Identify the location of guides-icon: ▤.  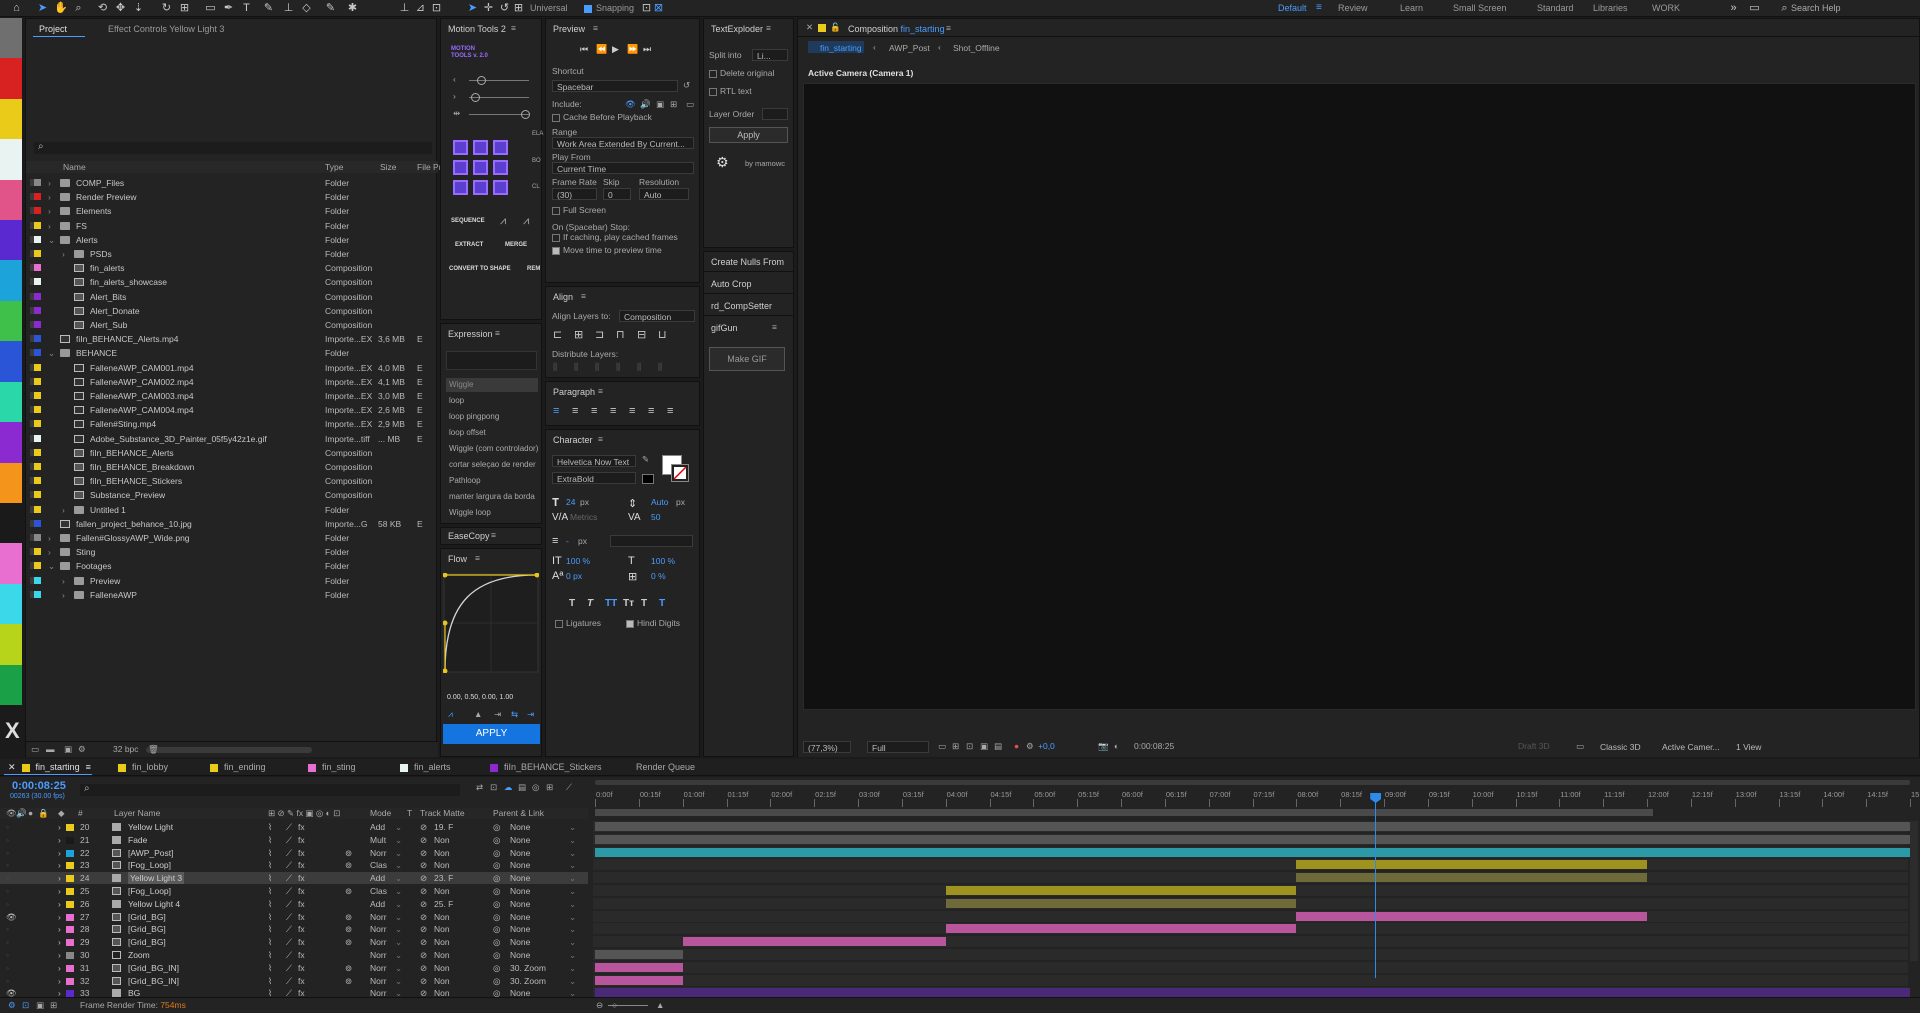
(998, 746).